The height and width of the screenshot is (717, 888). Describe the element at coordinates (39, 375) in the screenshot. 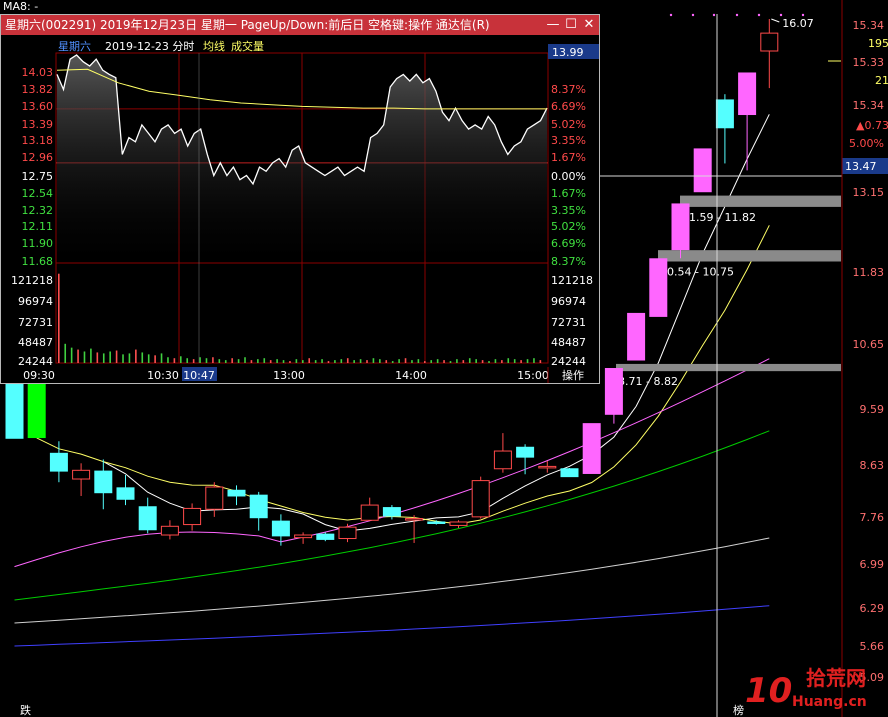

I see `time-axis-label: 09:30` at that location.